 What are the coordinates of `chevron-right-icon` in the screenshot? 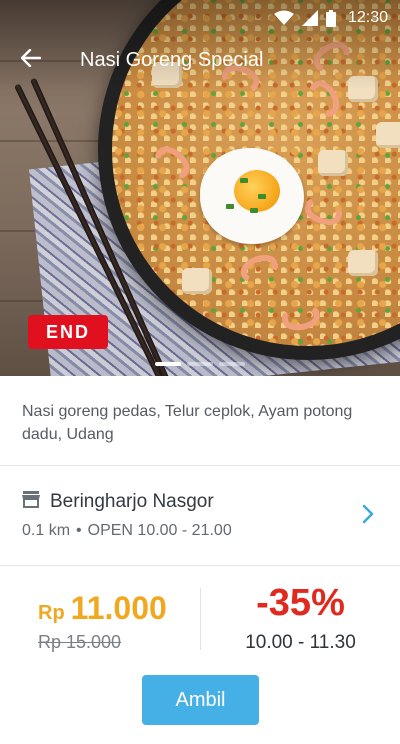 It's located at (368, 516).